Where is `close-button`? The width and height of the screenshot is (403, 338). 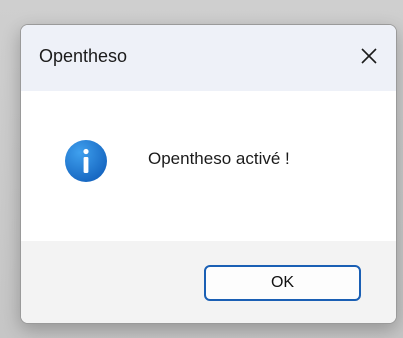 close-button is located at coordinates (369, 56).